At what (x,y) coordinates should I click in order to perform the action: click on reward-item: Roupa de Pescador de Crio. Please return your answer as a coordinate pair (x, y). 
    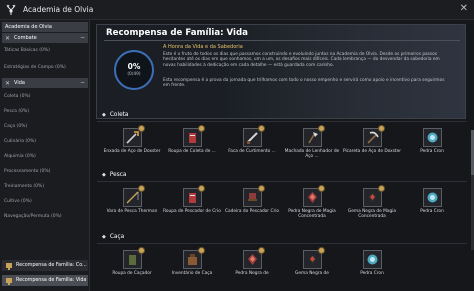
    Looking at the image, I should click on (192, 199).